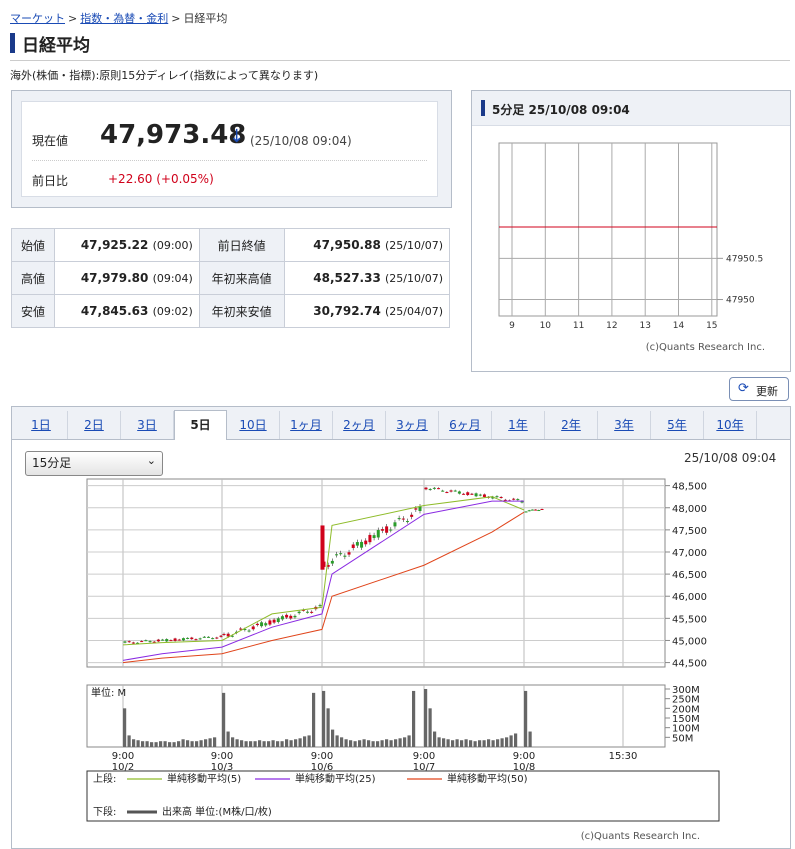  What do you see at coordinates (571, 425) in the screenshot?
I see `tab-11: 2年` at bounding box center [571, 425].